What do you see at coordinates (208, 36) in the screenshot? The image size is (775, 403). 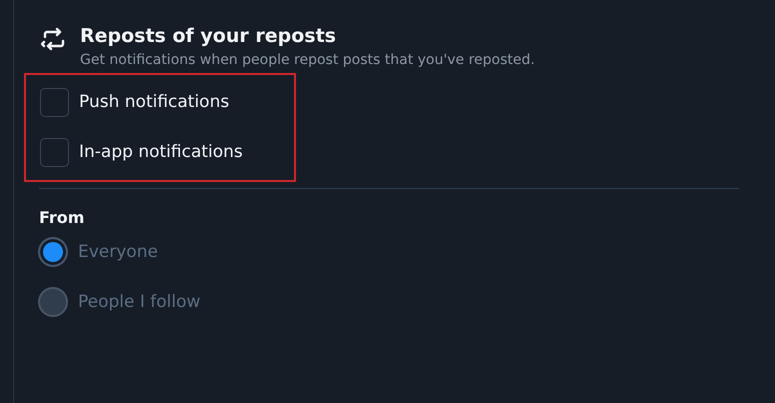 I see `section-title: Reposts of your reposts` at bounding box center [208, 36].